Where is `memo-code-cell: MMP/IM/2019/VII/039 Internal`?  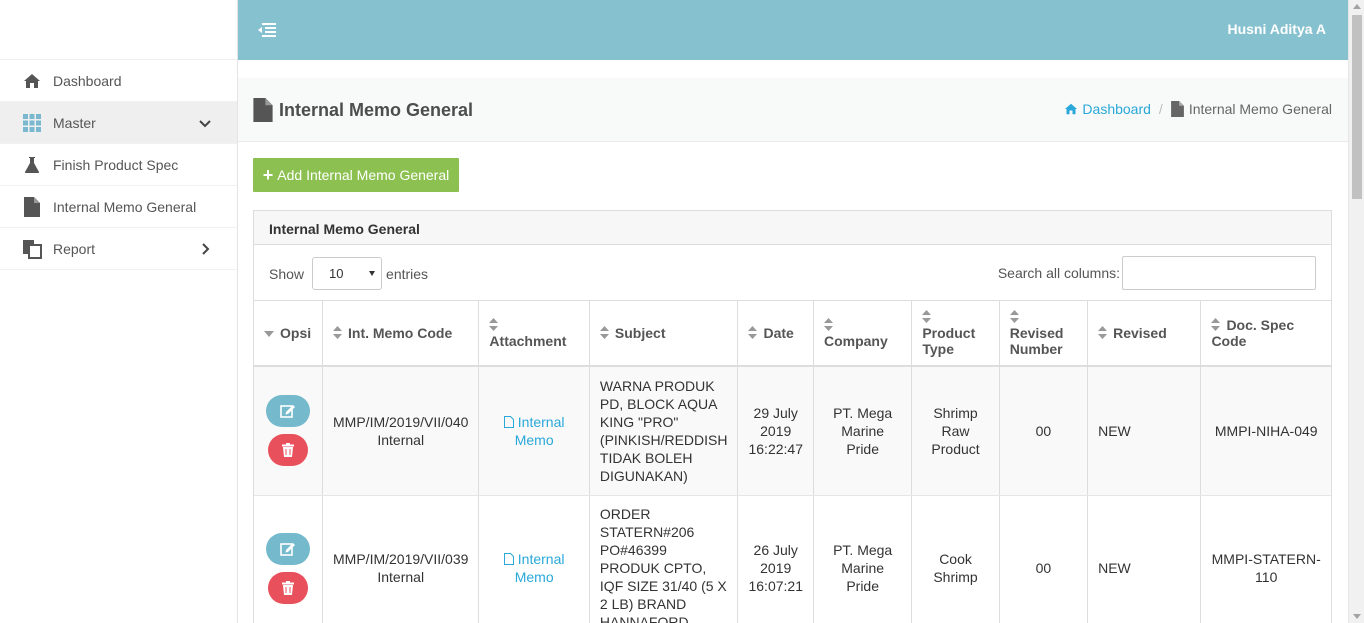 memo-code-cell: MMP/IM/2019/VII/039 Internal is located at coordinates (401, 559).